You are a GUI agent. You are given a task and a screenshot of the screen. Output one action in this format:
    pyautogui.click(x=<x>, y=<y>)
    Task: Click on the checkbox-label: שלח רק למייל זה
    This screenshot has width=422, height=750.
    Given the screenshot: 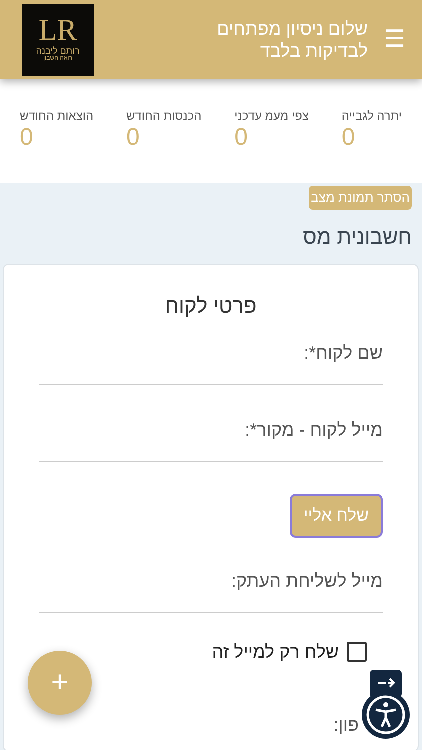 What is the action you would take?
    pyautogui.click(x=275, y=652)
    